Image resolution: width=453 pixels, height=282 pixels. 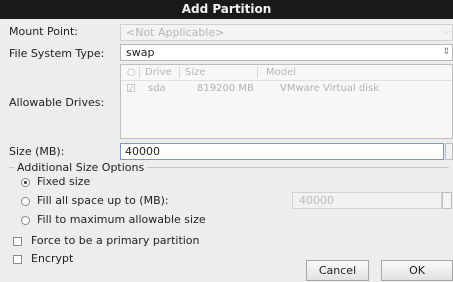 I want to click on allowable-drives-label: Allowable Drives:, so click(x=57, y=102).